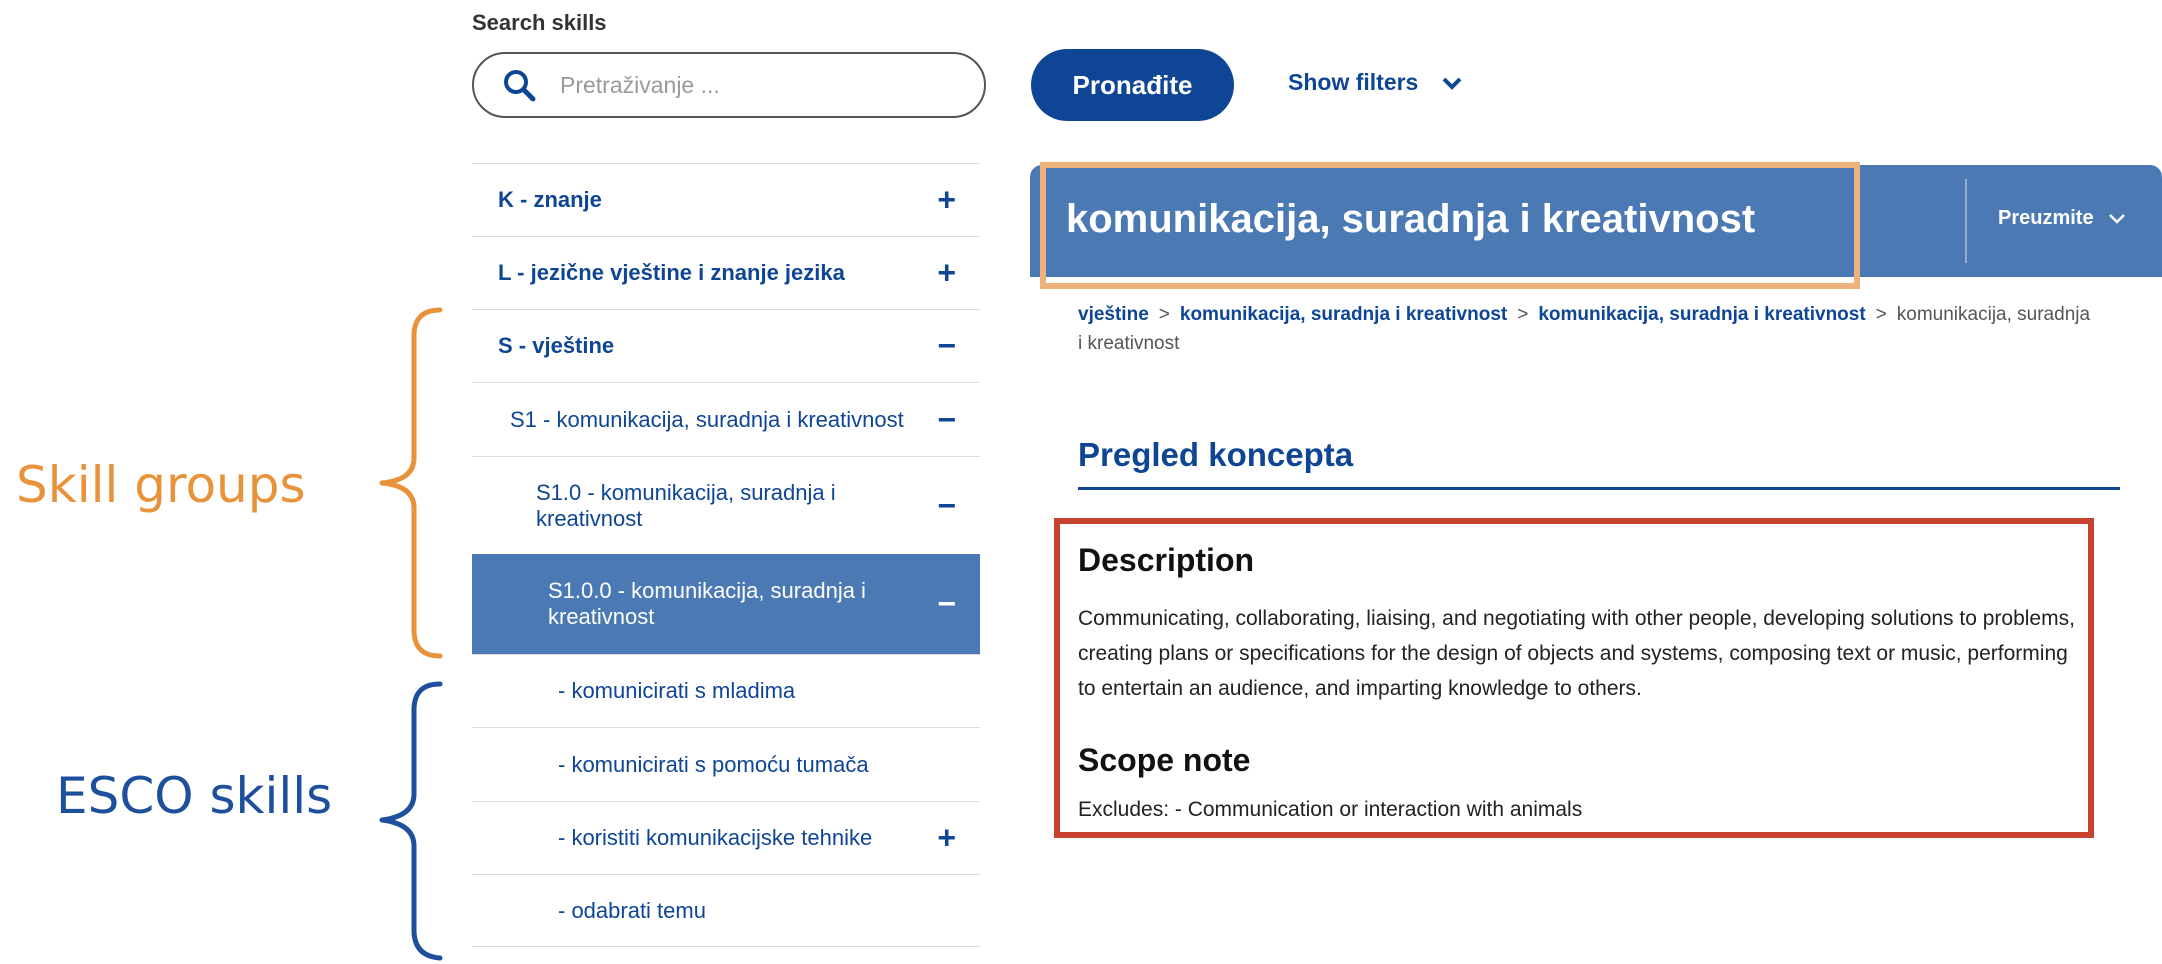 This screenshot has width=2162, height=964. What do you see at coordinates (726, 910) in the screenshot?
I see `tree-item-skill: - odabrati temu` at bounding box center [726, 910].